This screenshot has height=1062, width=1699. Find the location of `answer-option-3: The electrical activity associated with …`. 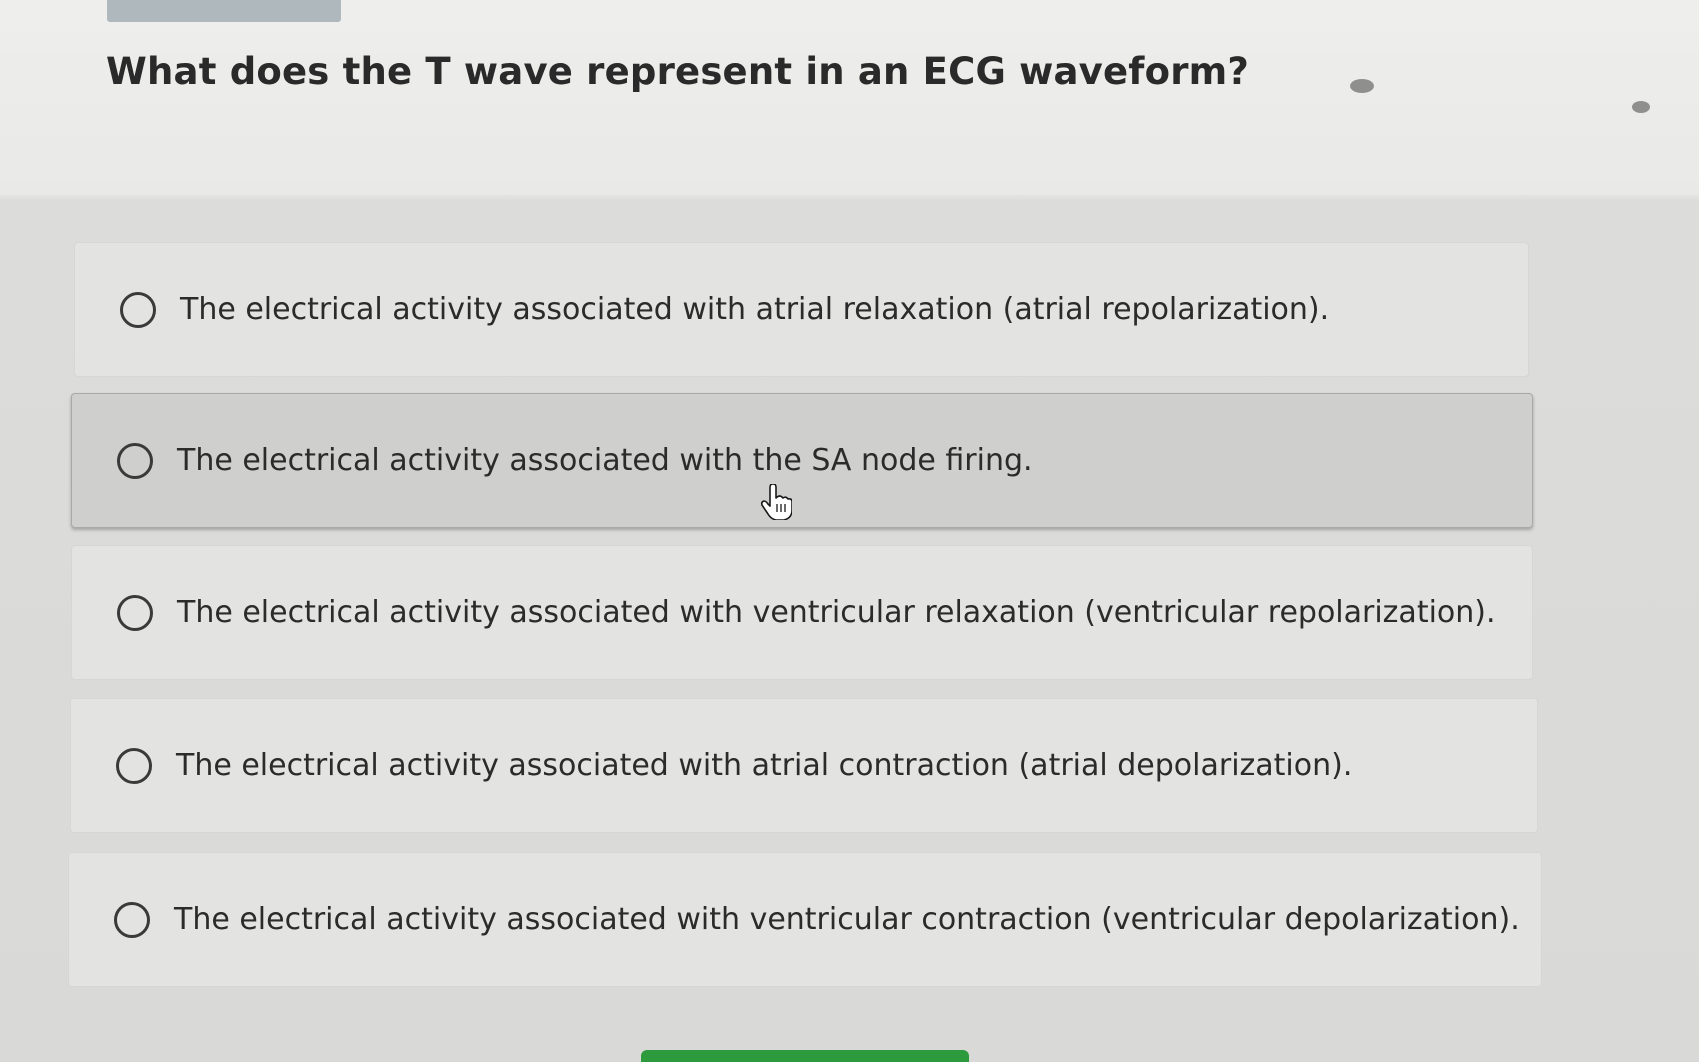

answer-option-3: The electrical activity associated with … is located at coordinates (802, 612).